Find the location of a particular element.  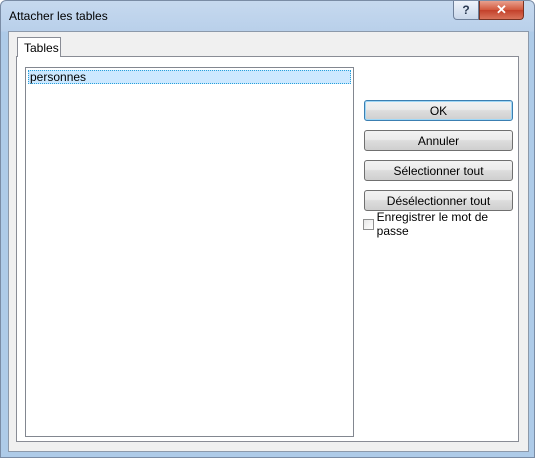

select-all-button: Sélectionner tout is located at coordinates (438, 170).